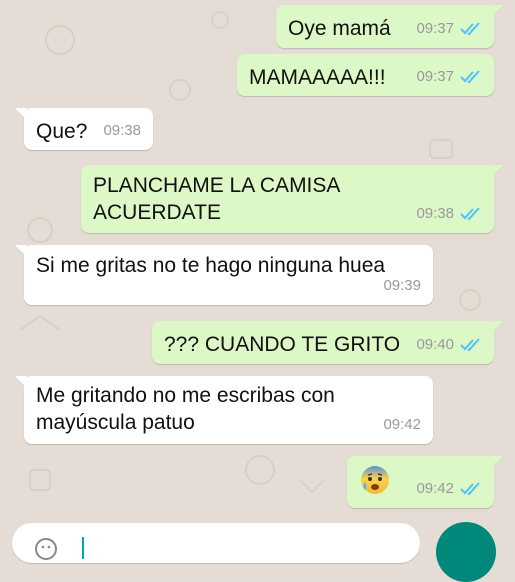  Describe the element at coordinates (435, 344) in the screenshot. I see `message-time: 09:40` at that location.